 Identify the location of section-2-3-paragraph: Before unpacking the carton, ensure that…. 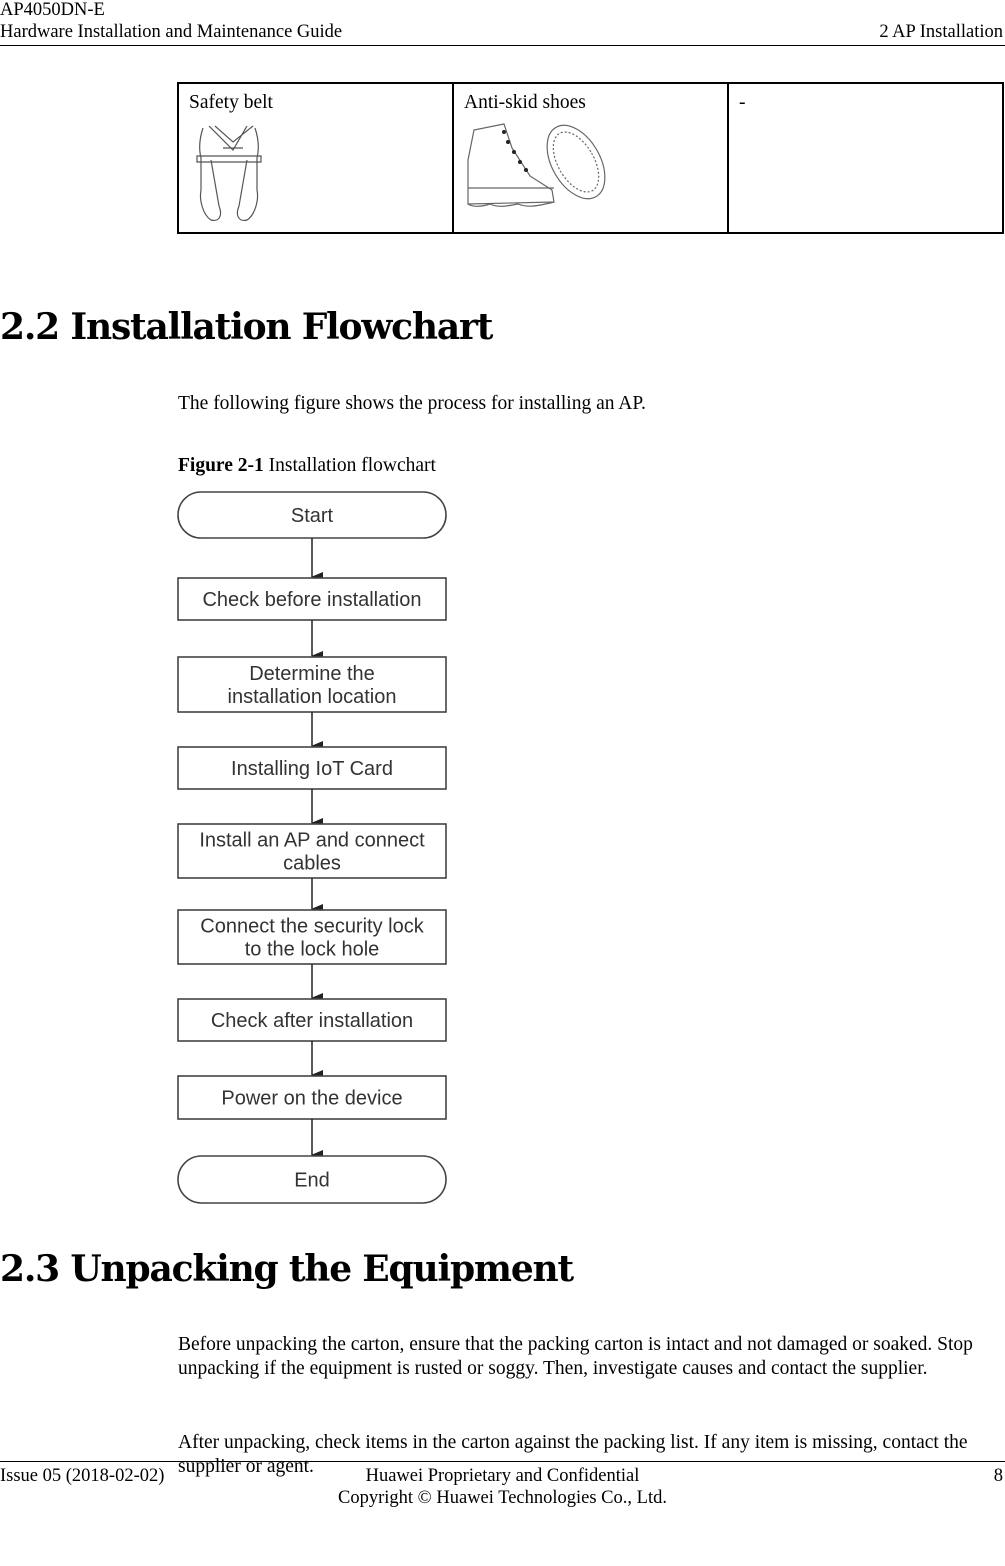
(575, 1356).